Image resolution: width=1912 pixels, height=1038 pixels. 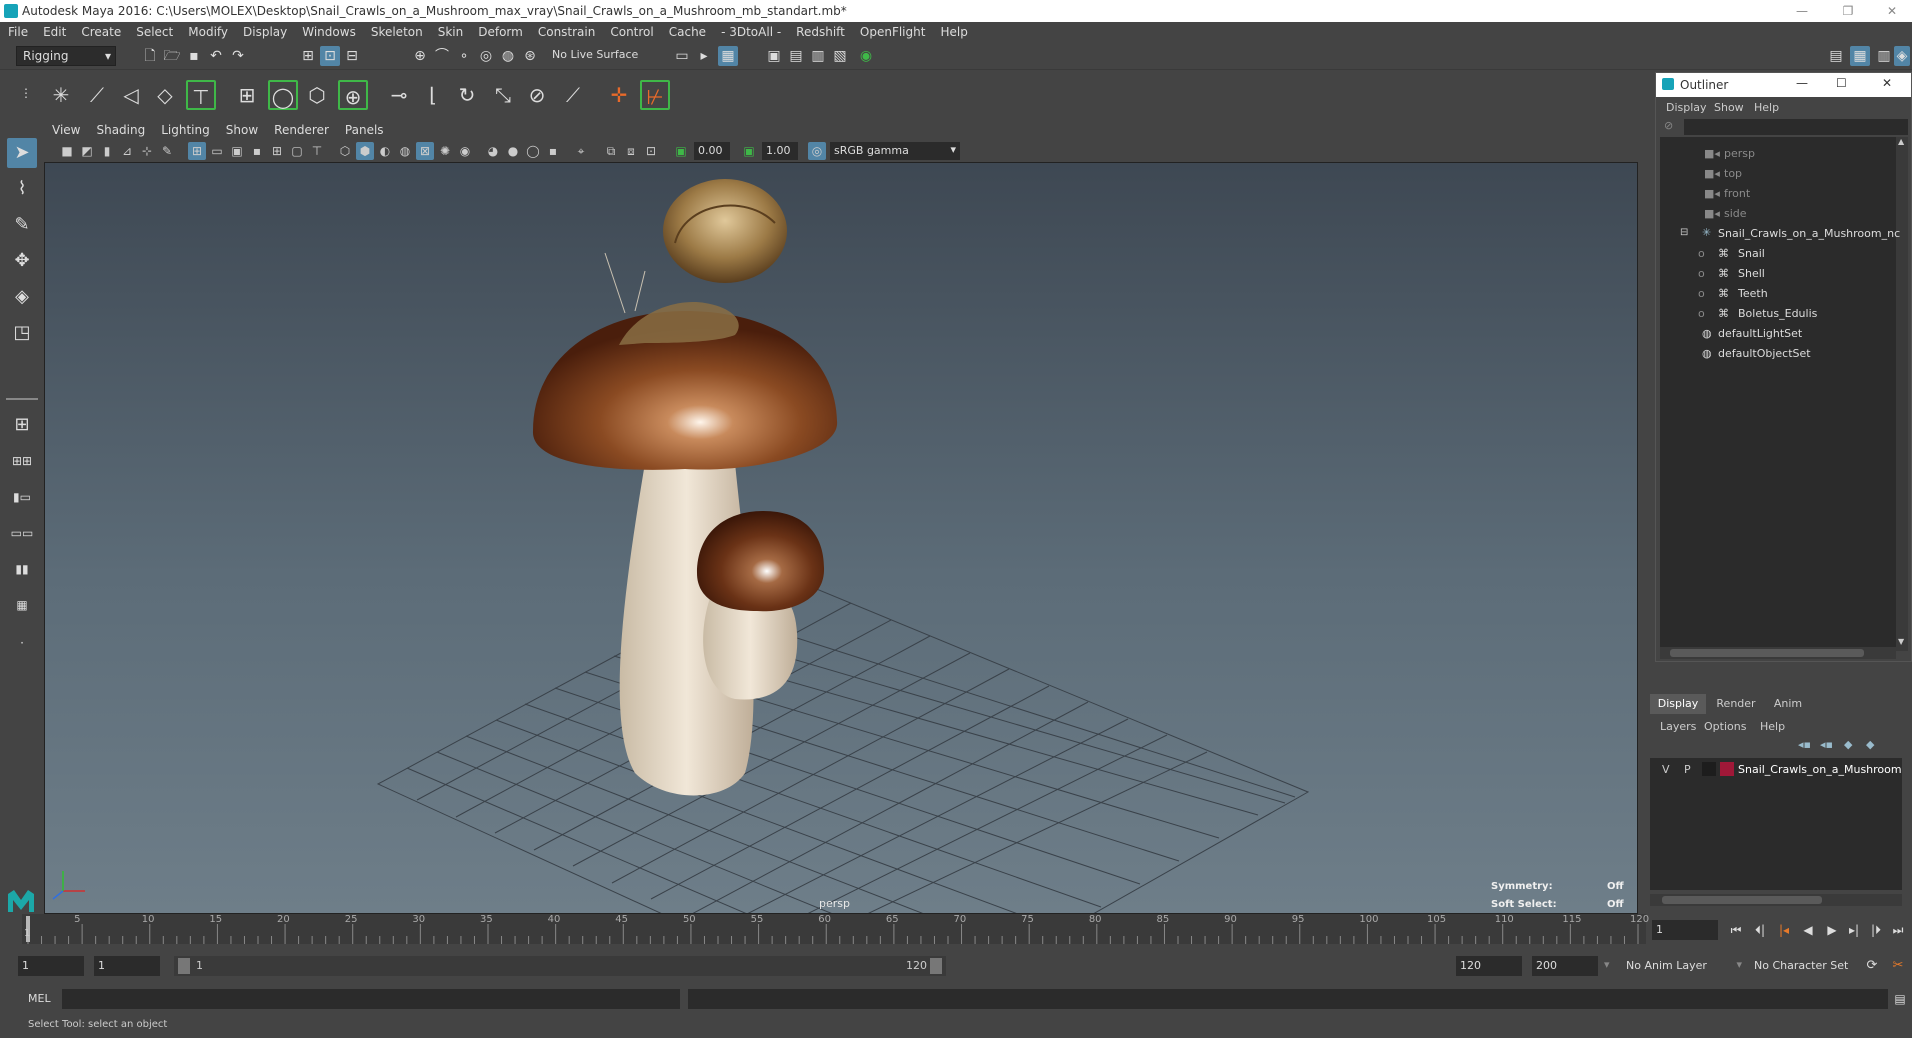 I want to click on outliner-item-group: ⊟ ✳ Snail_Crawls_on_a_Mushroom_nc, so click(x=1781, y=235).